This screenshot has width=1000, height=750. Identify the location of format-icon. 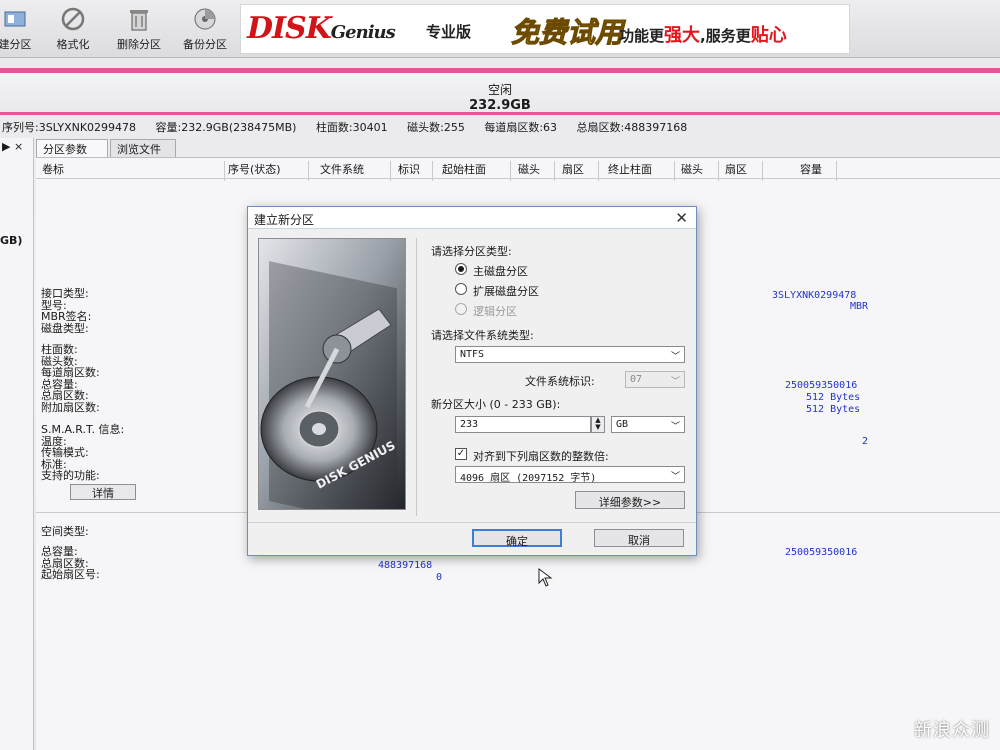
(73, 19).